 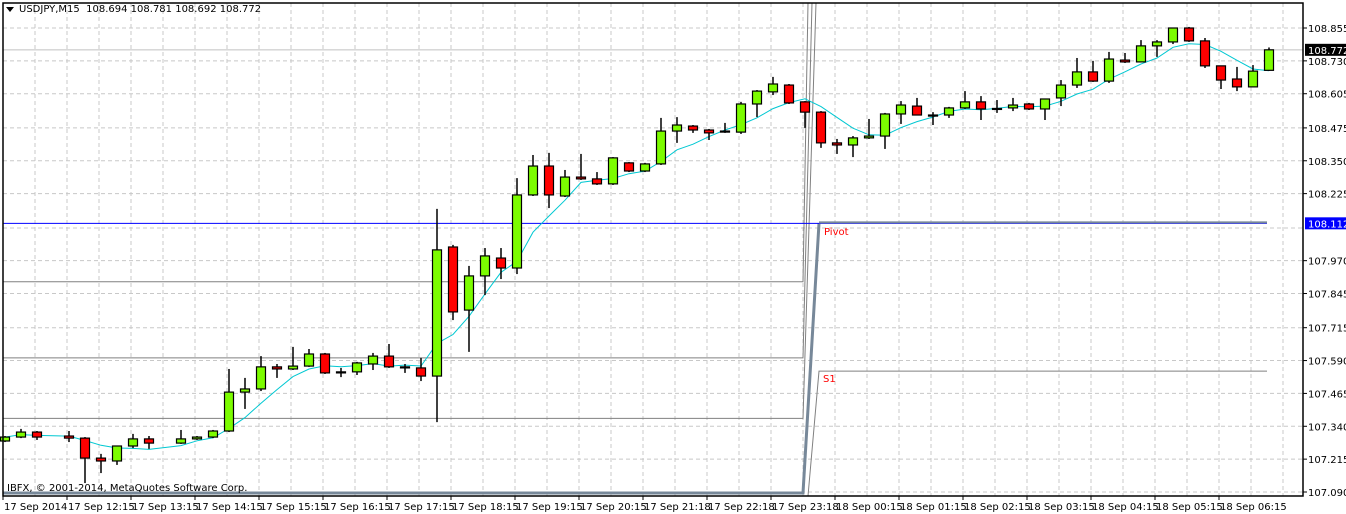 I want to click on current-price-label: 108.772, so click(x=1327, y=51).